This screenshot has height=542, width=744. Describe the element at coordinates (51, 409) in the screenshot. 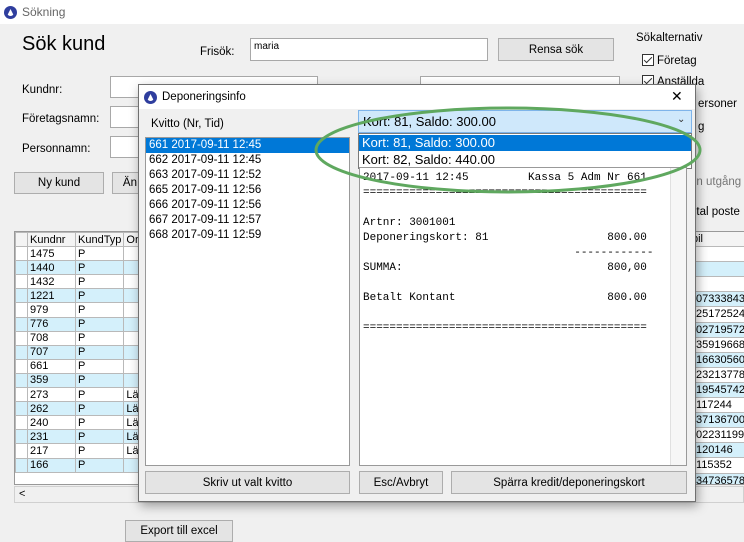

I see `cell-kundnr: 262` at that location.